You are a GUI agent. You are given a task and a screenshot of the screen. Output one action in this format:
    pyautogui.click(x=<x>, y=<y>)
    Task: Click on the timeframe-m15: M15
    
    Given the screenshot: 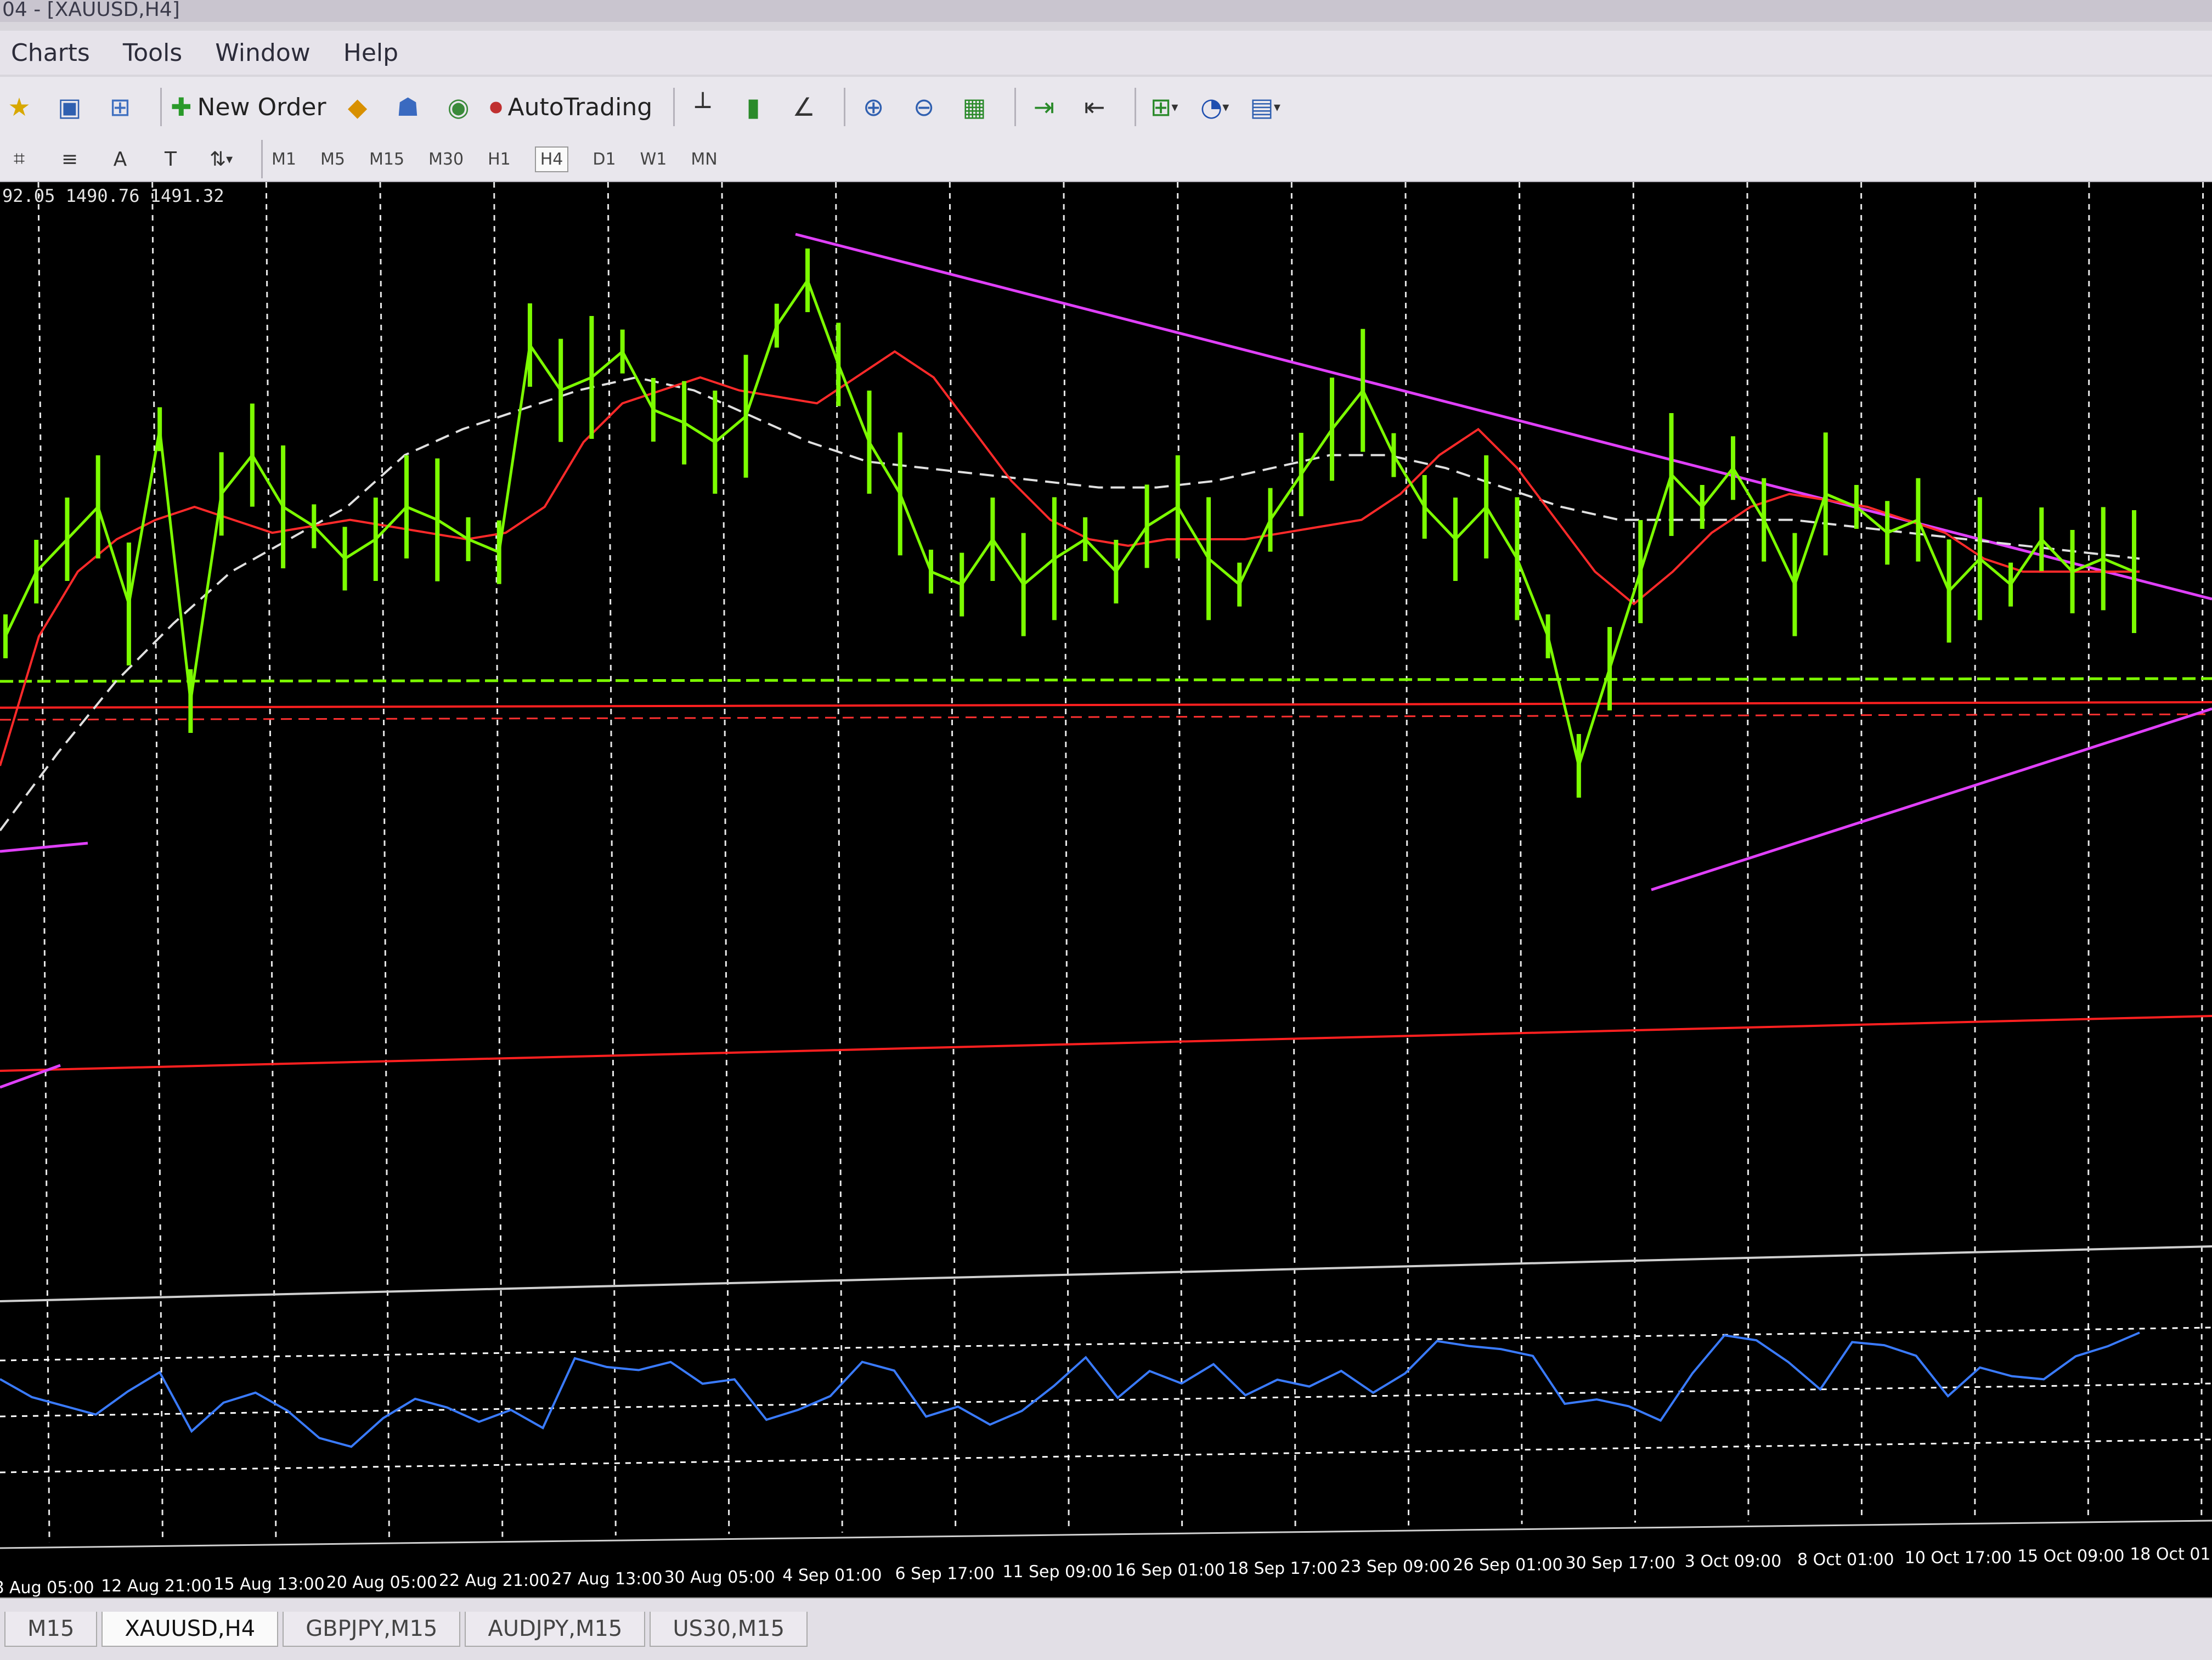 What is the action you would take?
    pyautogui.click(x=387, y=159)
    